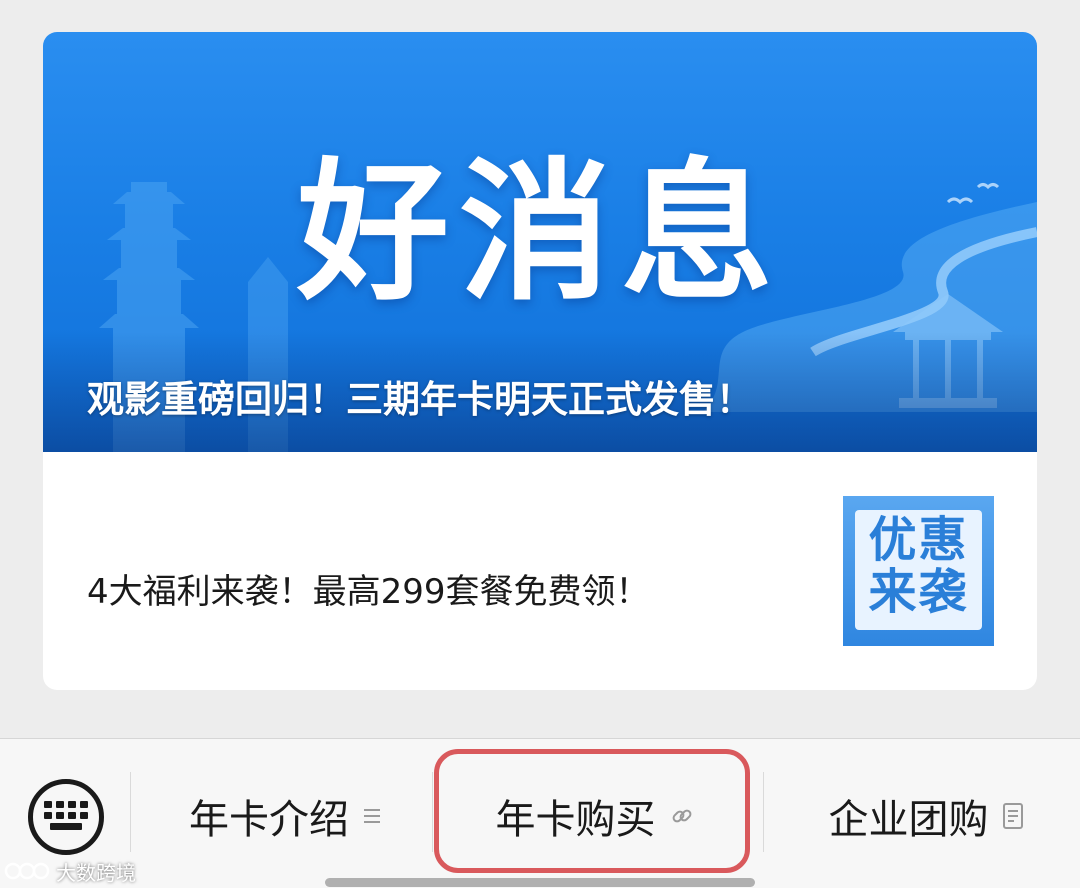  What do you see at coordinates (269, 820) in the screenshot?
I see `menu-item-label: 年卡介绍` at bounding box center [269, 820].